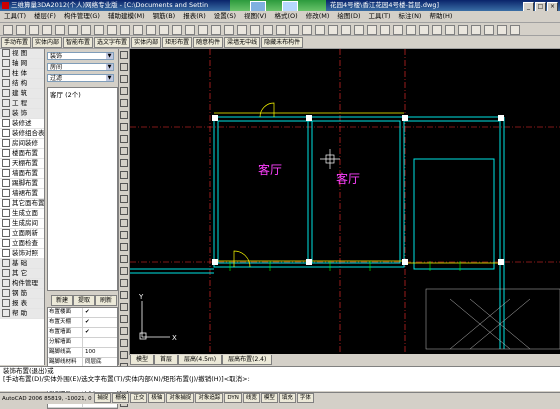  I want to click on status-toggle-button: 对象捕捉, so click(180, 398).